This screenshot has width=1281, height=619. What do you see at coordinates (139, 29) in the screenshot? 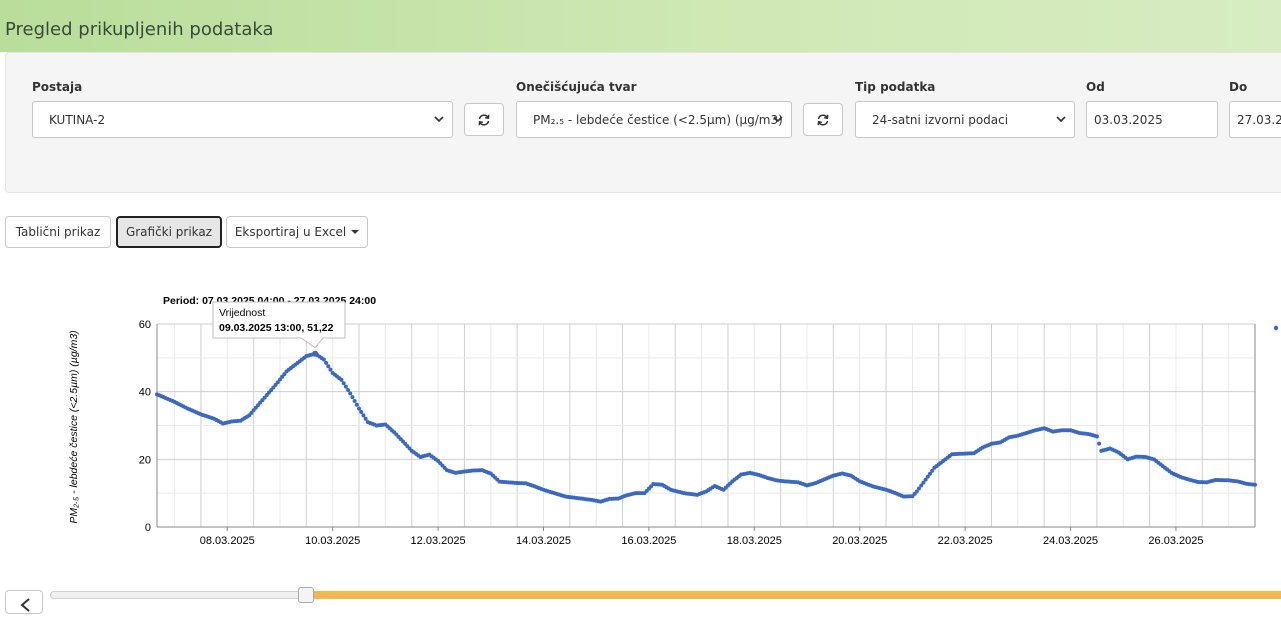
I see `page-title: Pregled prikupljenih podataka` at bounding box center [139, 29].